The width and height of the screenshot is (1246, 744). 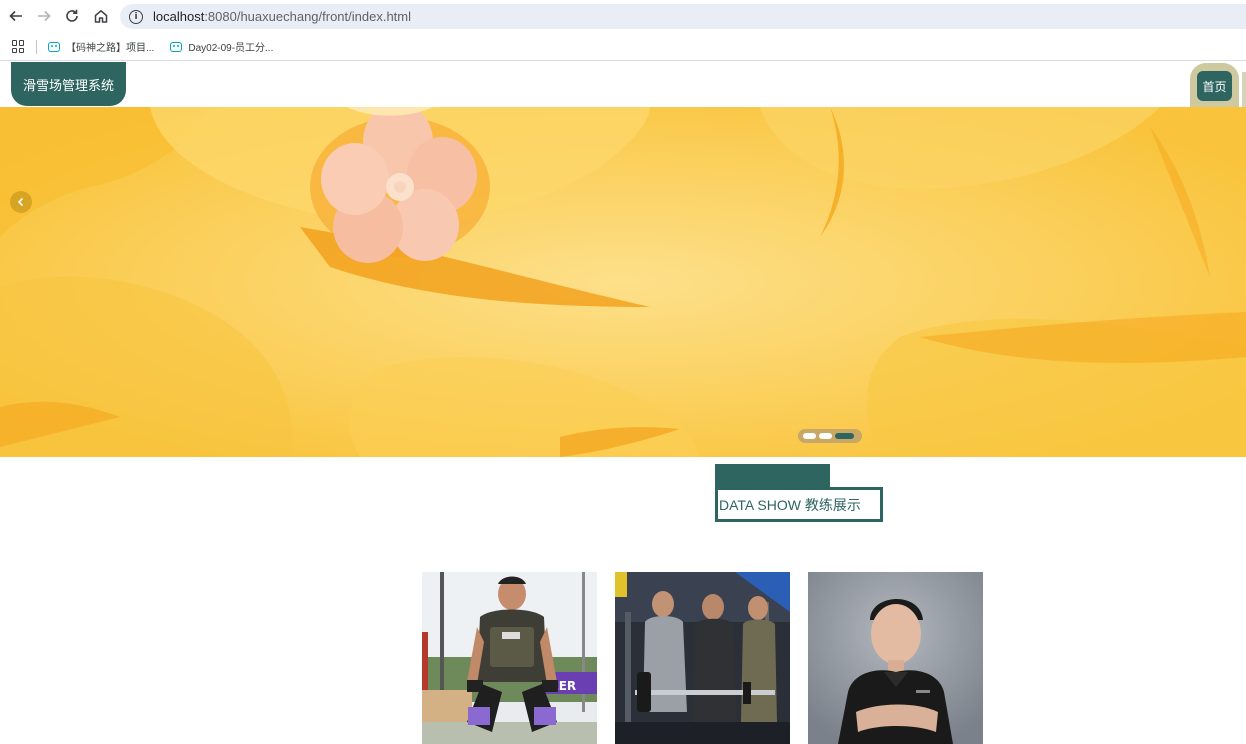 I want to click on bookmarks-separator, so click(x=36, y=46).